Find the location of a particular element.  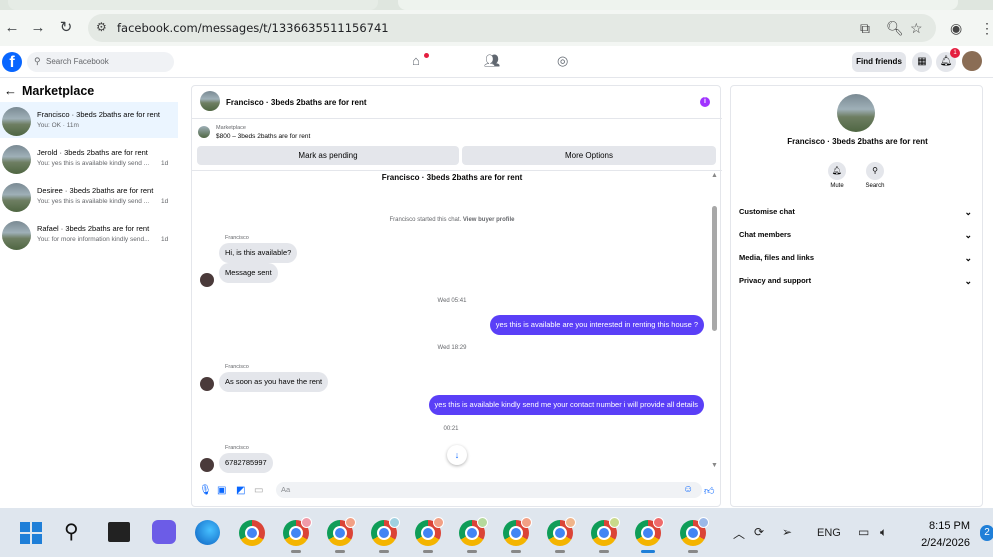

back-arrow-icon: ← is located at coordinates (10, 90).